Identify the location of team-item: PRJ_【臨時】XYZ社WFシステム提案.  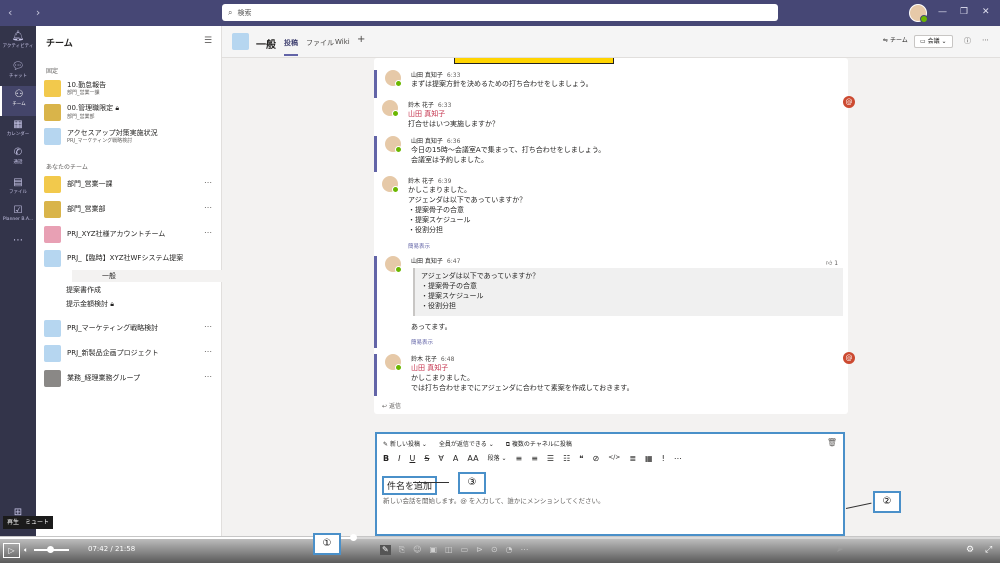
(132, 258).